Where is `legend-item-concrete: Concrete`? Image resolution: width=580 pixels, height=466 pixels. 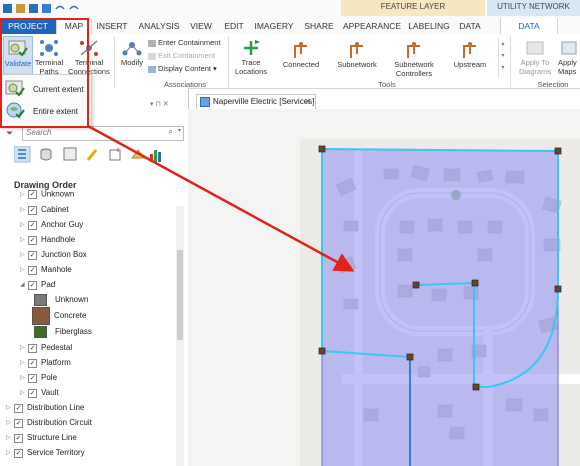
legend-item-concrete: Concrete is located at coordinates (59, 316).